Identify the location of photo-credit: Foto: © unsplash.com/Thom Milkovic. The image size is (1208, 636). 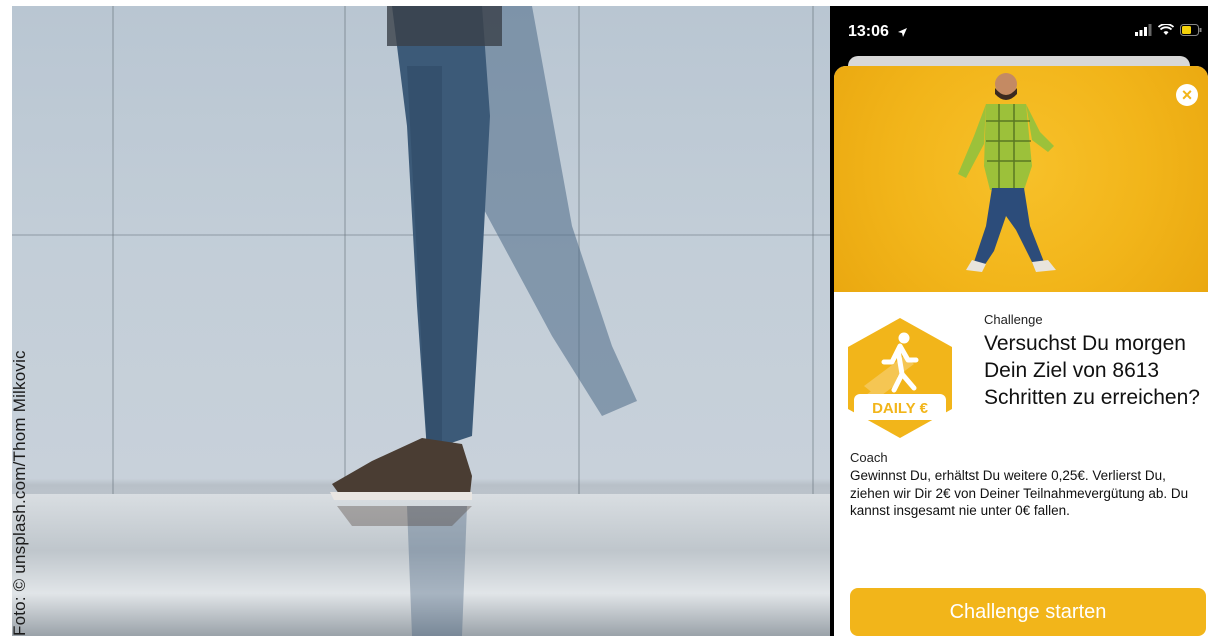
(19, 493).